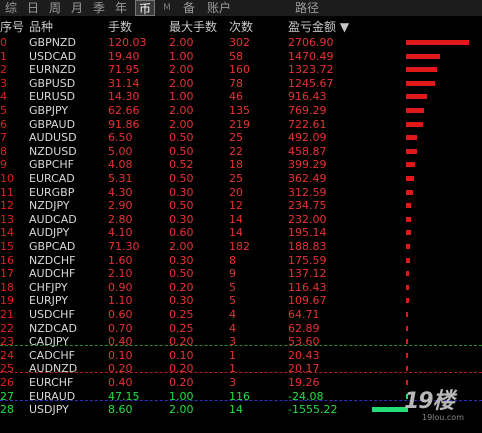 The width and height of the screenshot is (482, 433). I want to click on table-row: 11 EURGBP 4.30 0.30 20 312.59, so click(241, 192).